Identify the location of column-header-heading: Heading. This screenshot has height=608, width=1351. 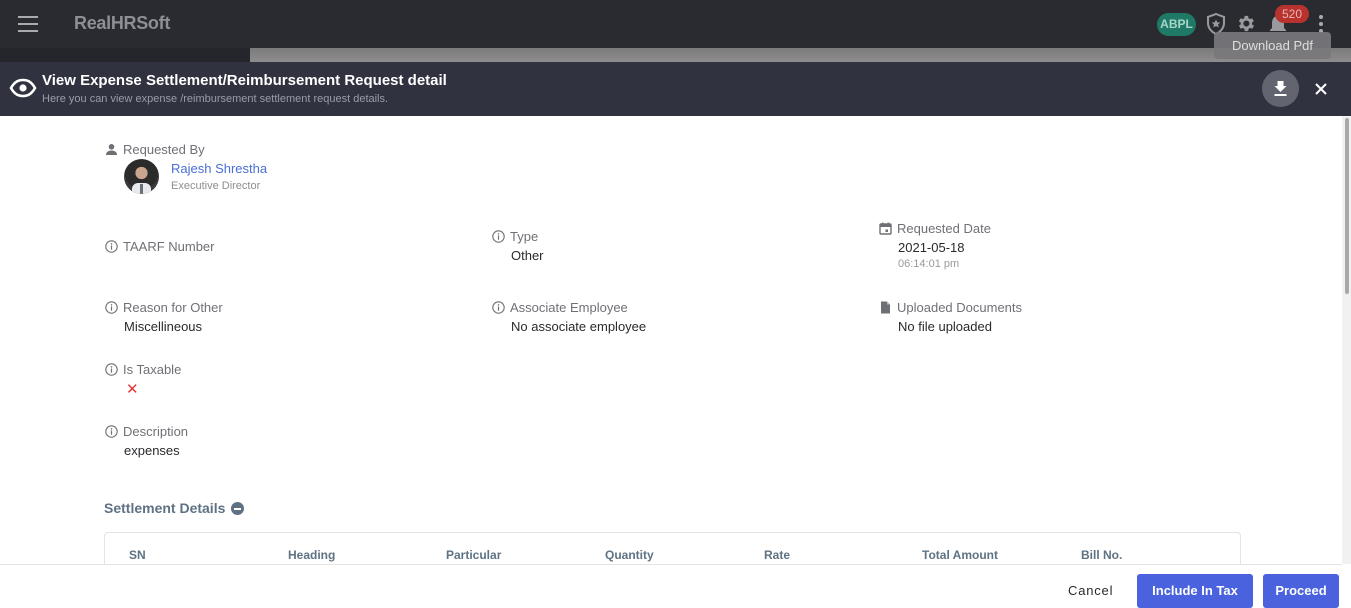
(312, 555).